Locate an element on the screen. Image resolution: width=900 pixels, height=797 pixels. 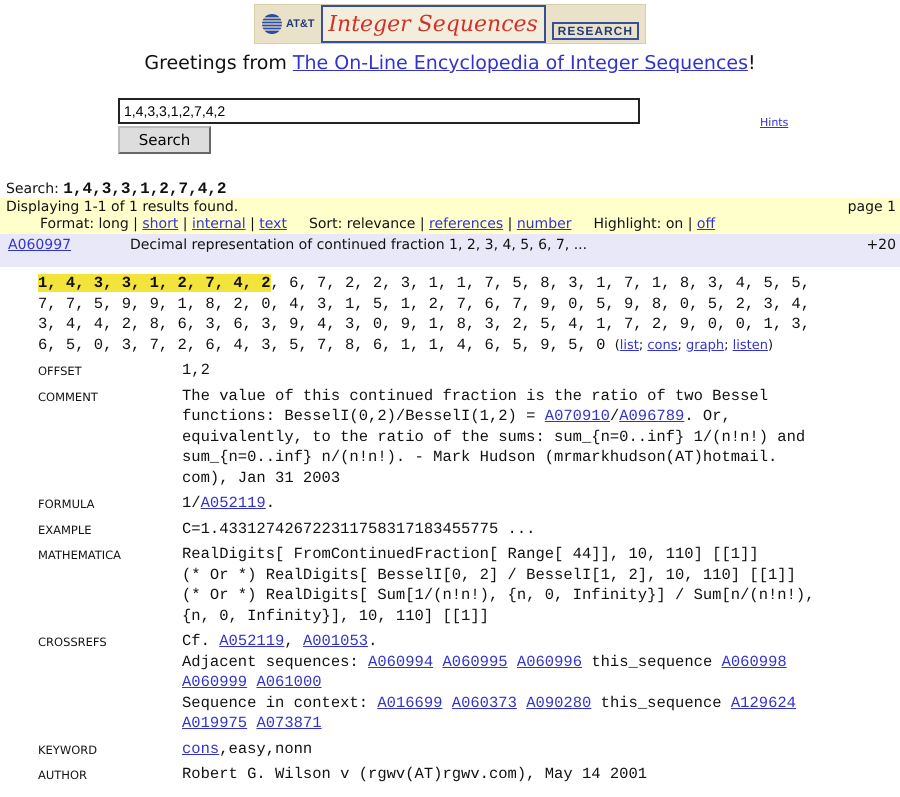
company-name: AT&T is located at coordinates (300, 24).